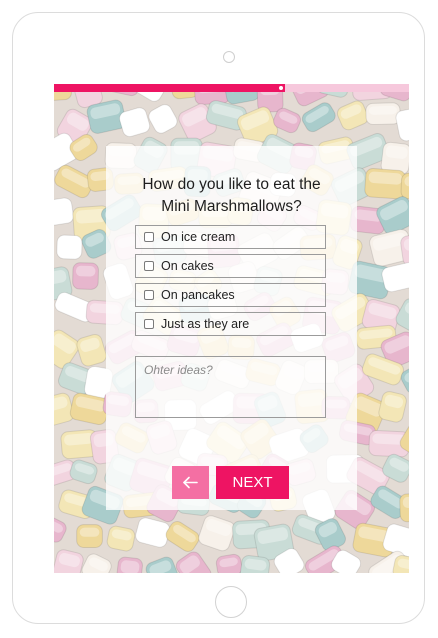  What do you see at coordinates (231, 184) in the screenshot?
I see `question-line-1: How do you like to eat the` at bounding box center [231, 184].